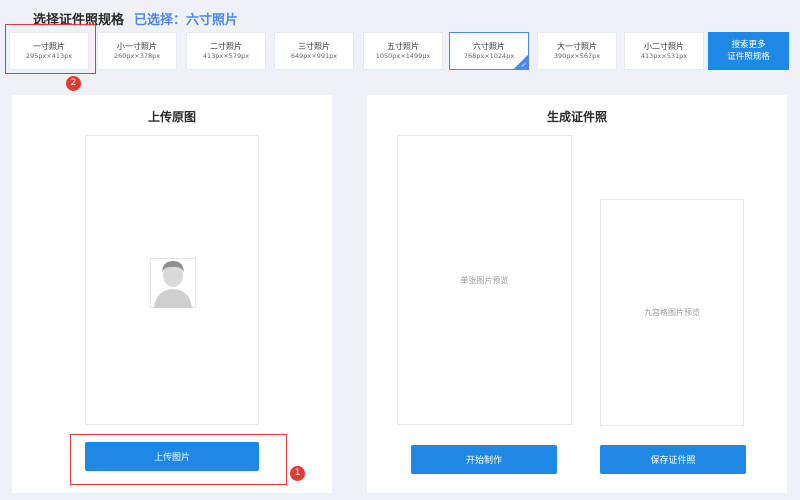 Image resolution: width=800 pixels, height=500 pixels. What do you see at coordinates (664, 56) in the screenshot?
I see `size-pixels: 413px×531px` at bounding box center [664, 56].